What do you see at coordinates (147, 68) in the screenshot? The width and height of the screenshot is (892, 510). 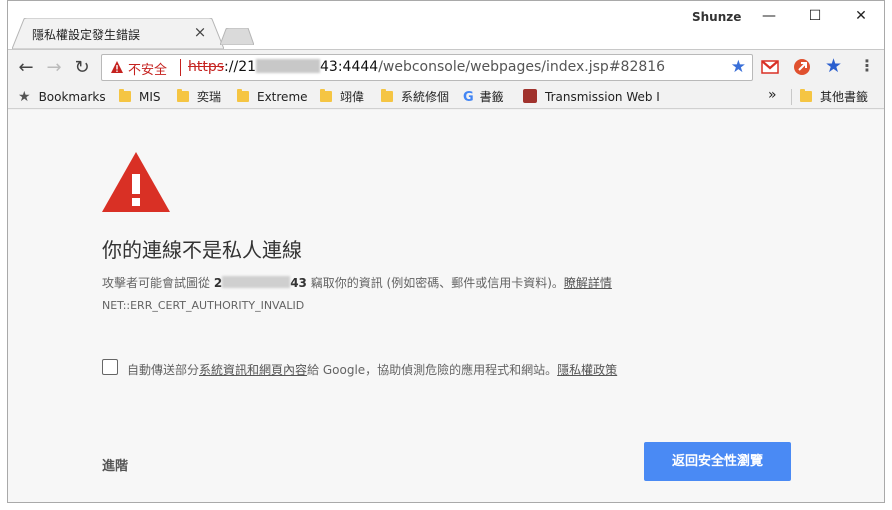 I see `not-secure-label: 不安全` at bounding box center [147, 68].